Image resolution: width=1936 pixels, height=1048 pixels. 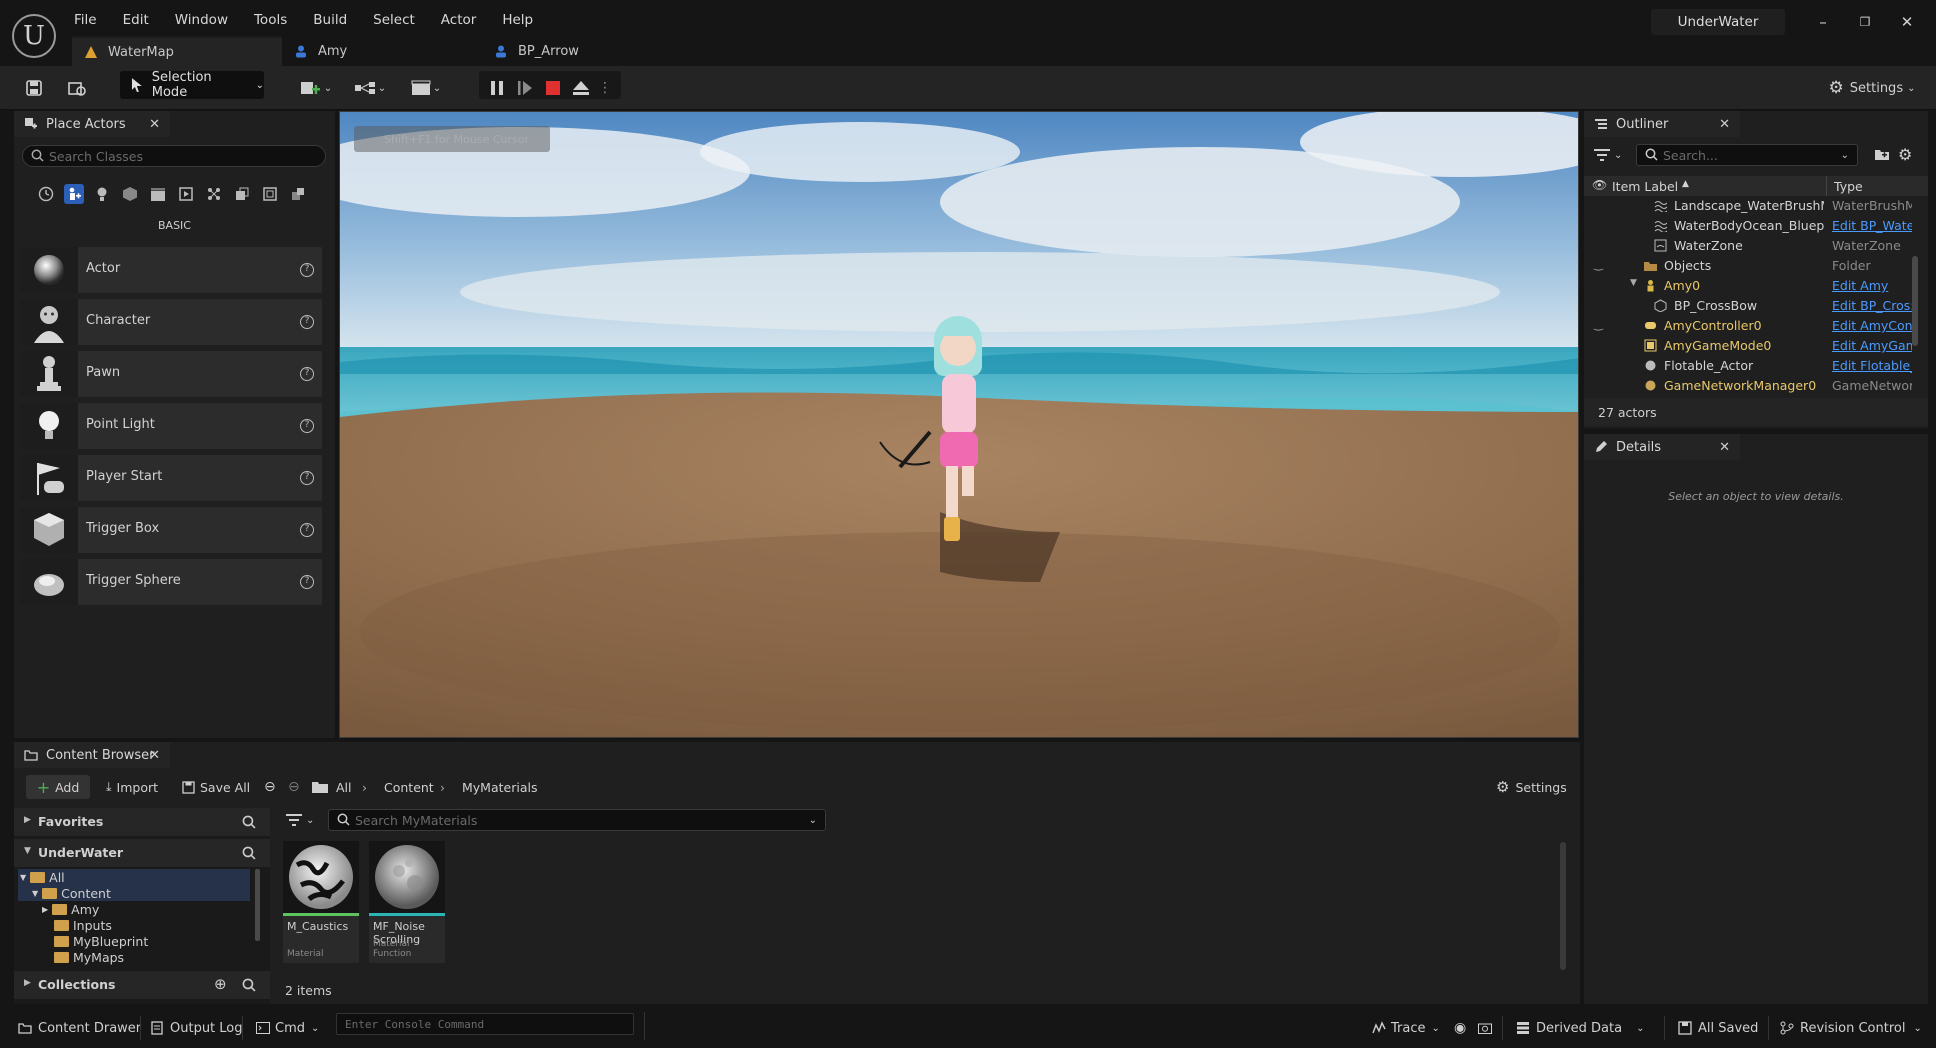 I want to click on breadcrumb-mymaterials: MyMaterials, so click(x=499, y=787).